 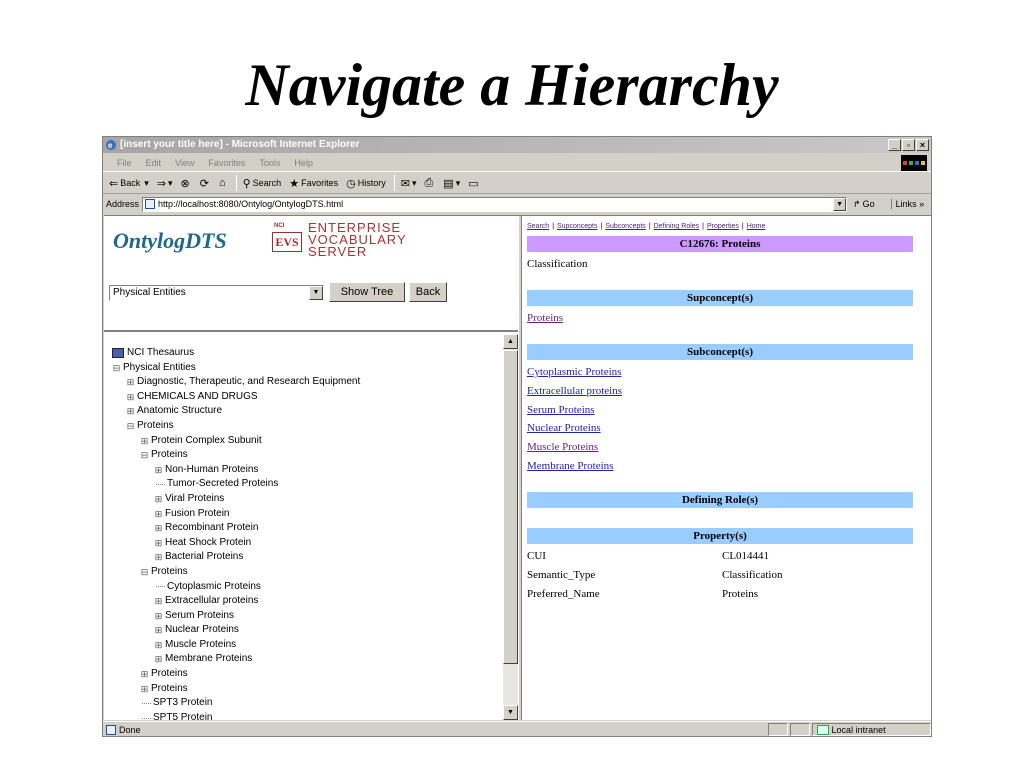 I want to click on properties-link: Properties, so click(x=723, y=226).